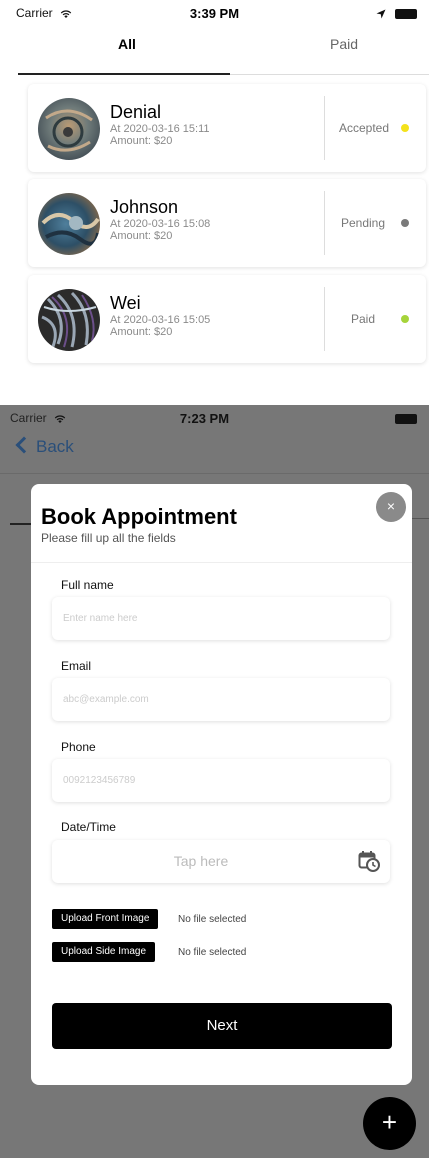 This screenshot has width=429, height=1158. I want to click on phone-input, so click(207, 780).